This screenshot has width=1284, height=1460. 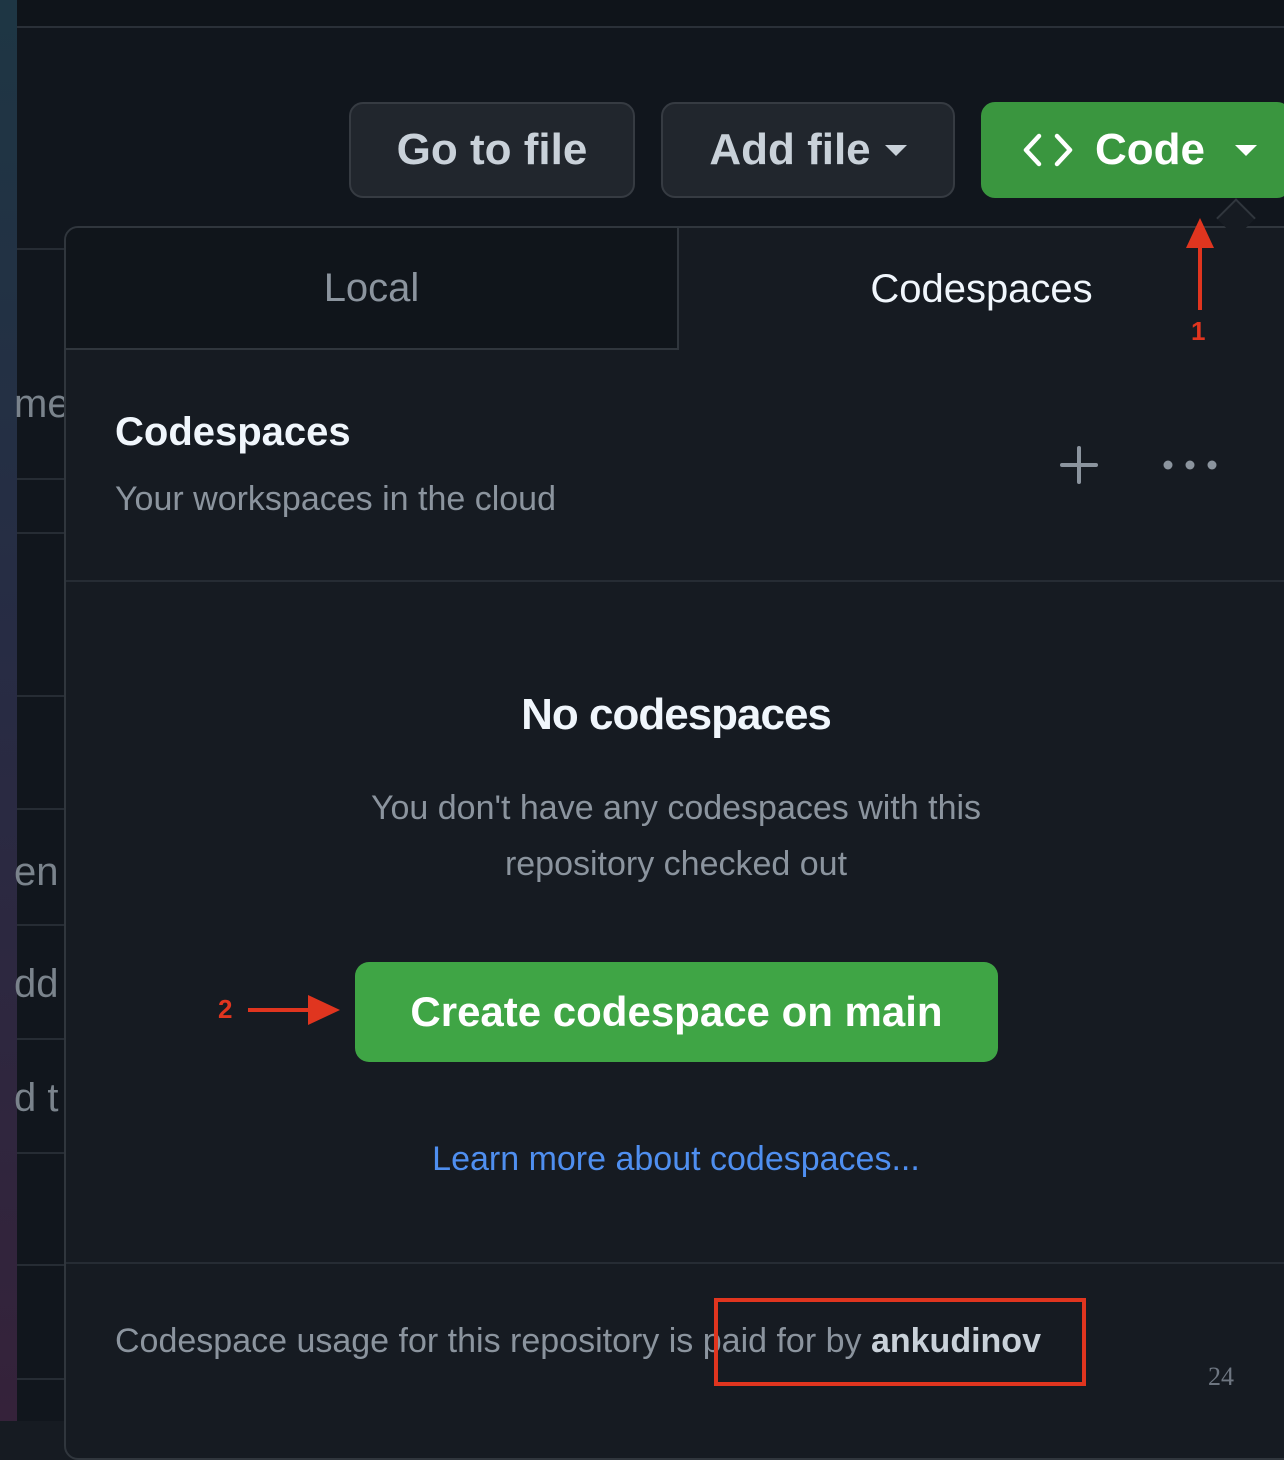 I want to click on section-subtitle: Your workspaces in the cloud, so click(x=336, y=499).